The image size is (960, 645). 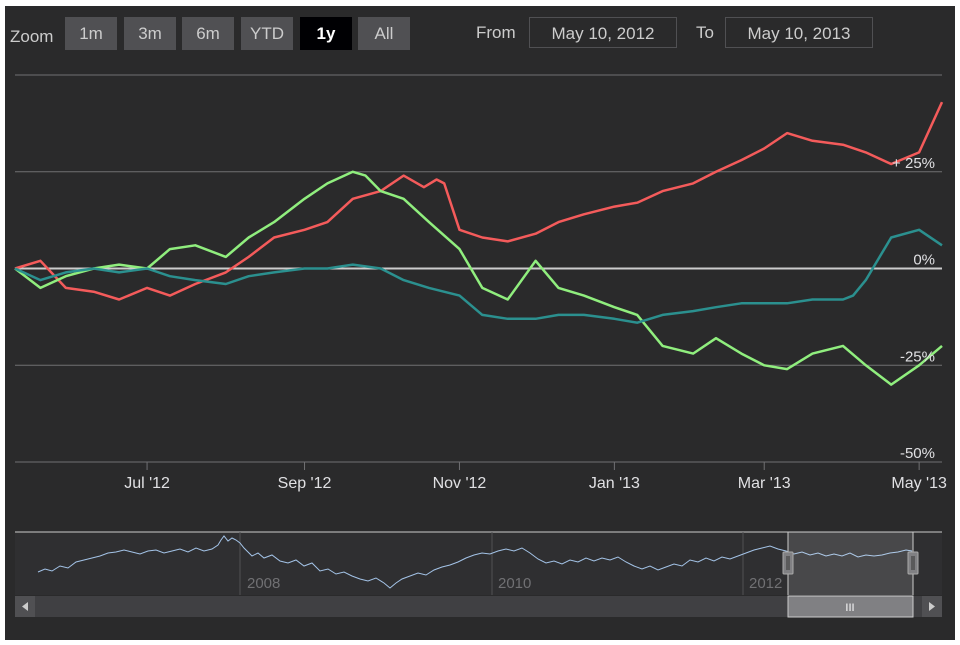 What do you see at coordinates (917, 453) in the screenshot?
I see `y-tick-label: -50%` at bounding box center [917, 453].